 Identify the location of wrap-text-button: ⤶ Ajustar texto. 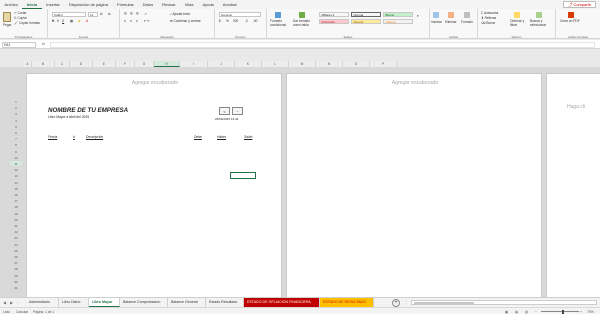
(180, 14).